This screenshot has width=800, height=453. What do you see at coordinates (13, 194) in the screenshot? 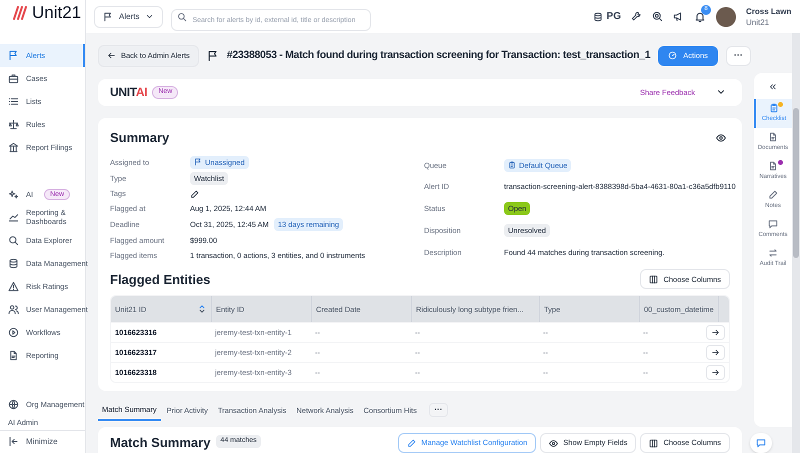
I see `sparkle-icon` at bounding box center [13, 194].